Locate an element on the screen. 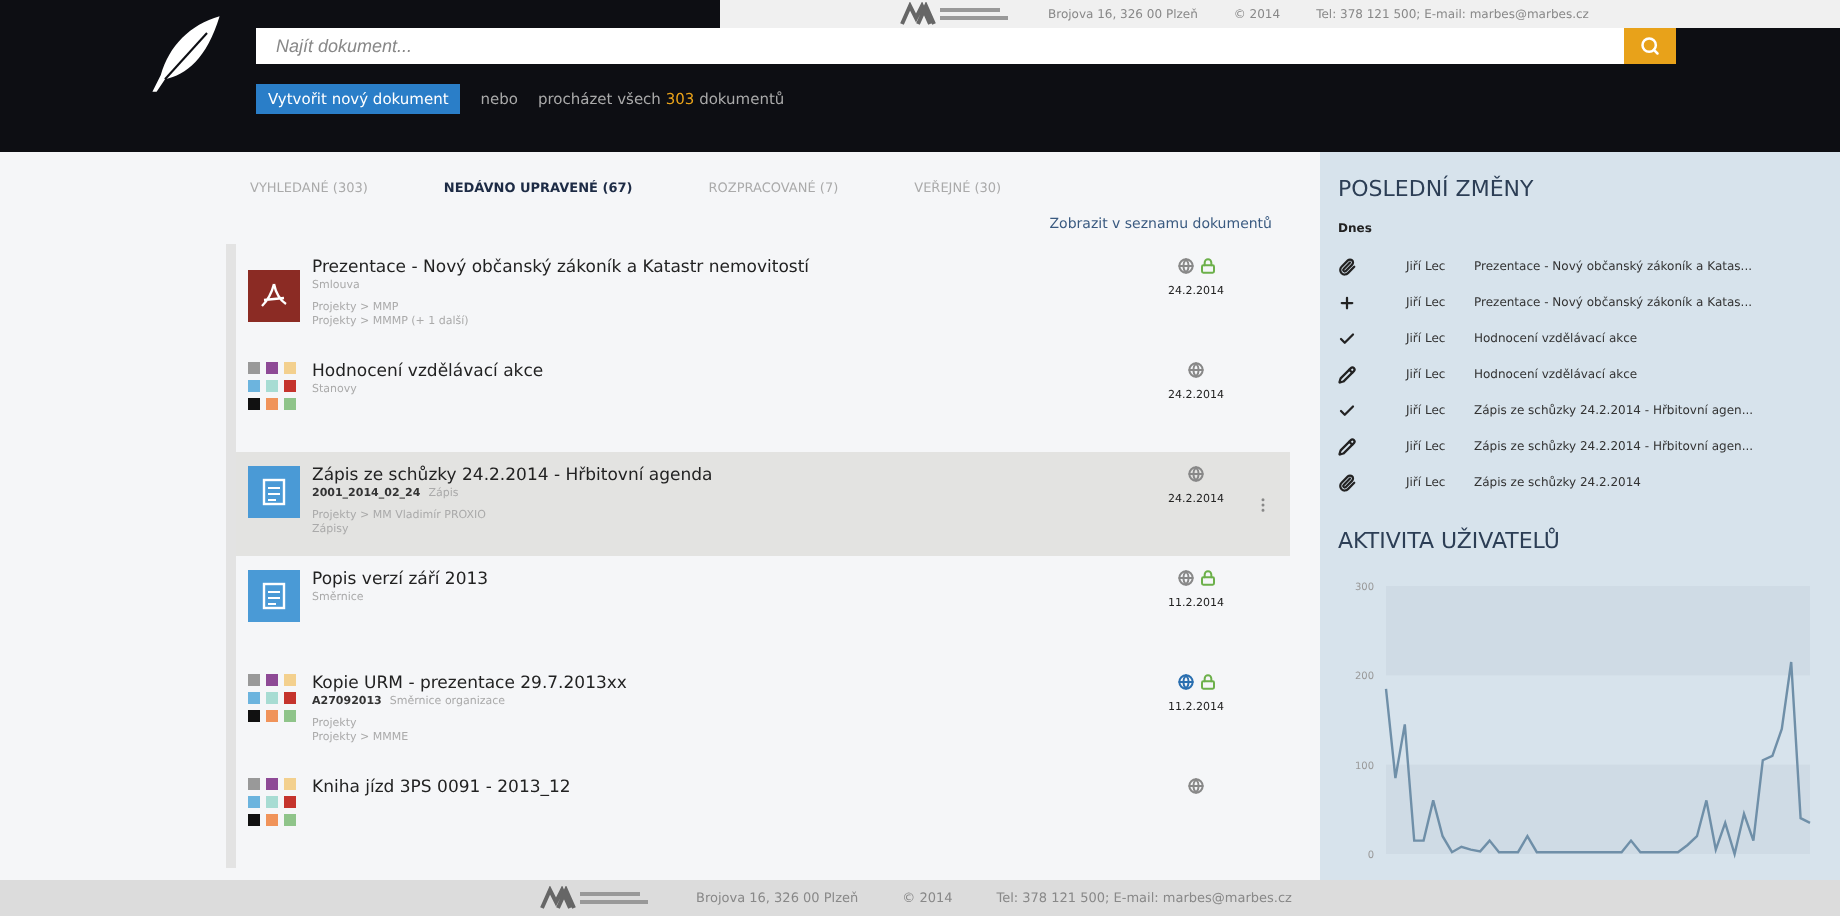 This screenshot has height=916, width=1840. search-icon is located at coordinates (1650, 46).